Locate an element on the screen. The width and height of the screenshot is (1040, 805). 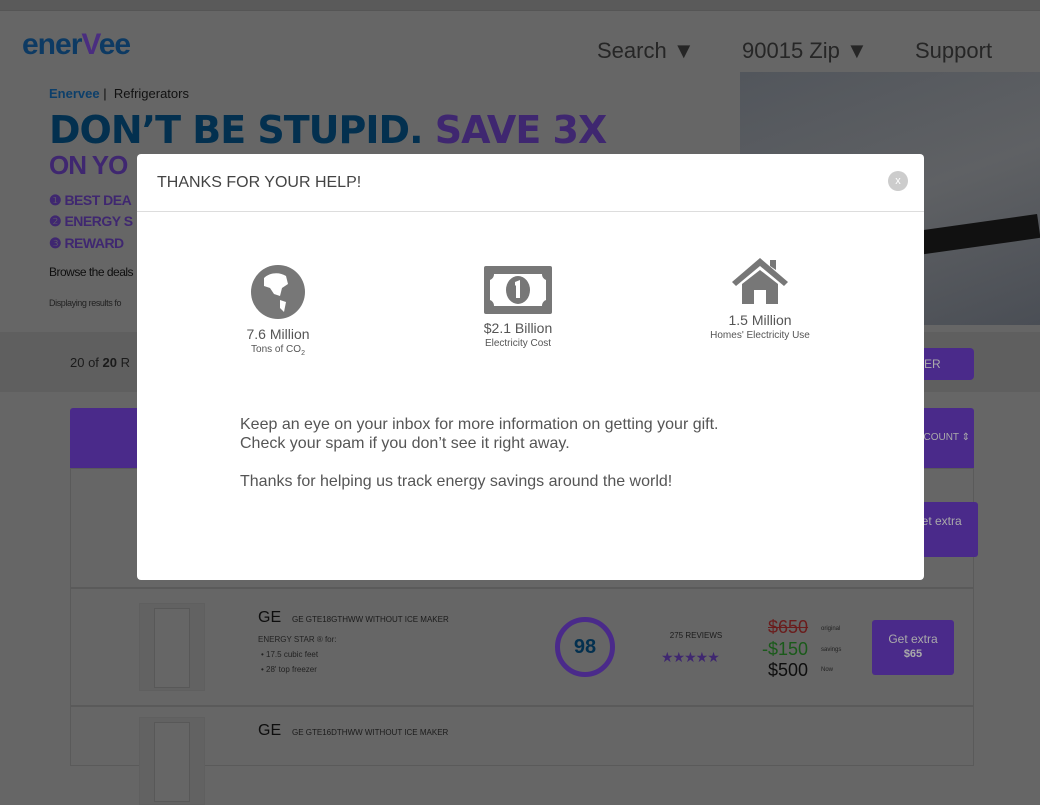
nav-zip: 90015 Zip ▼ is located at coordinates (805, 51).